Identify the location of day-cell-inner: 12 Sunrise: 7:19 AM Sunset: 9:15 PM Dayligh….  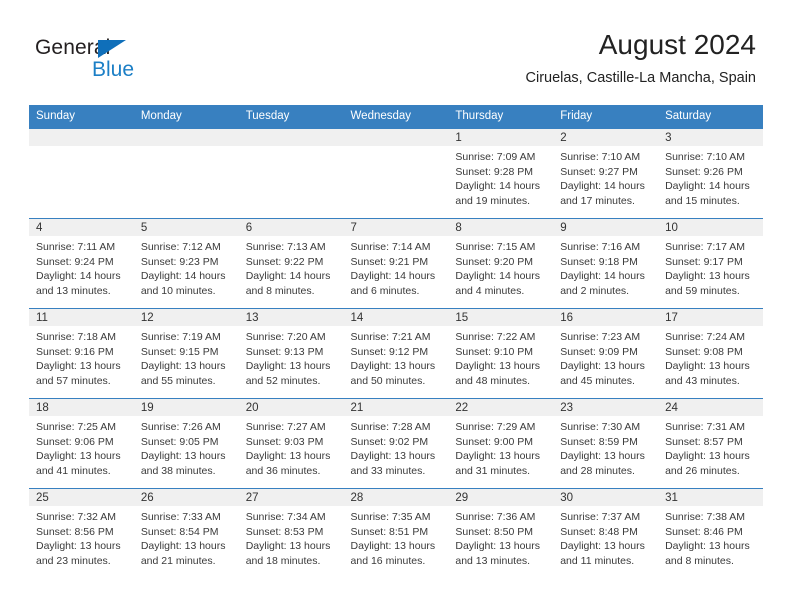
(186, 353).